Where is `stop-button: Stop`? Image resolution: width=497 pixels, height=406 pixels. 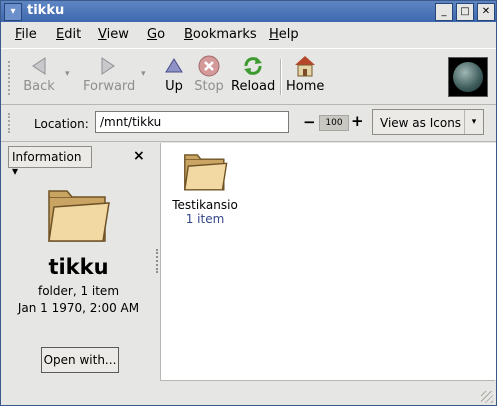
stop-button: Stop is located at coordinates (209, 73).